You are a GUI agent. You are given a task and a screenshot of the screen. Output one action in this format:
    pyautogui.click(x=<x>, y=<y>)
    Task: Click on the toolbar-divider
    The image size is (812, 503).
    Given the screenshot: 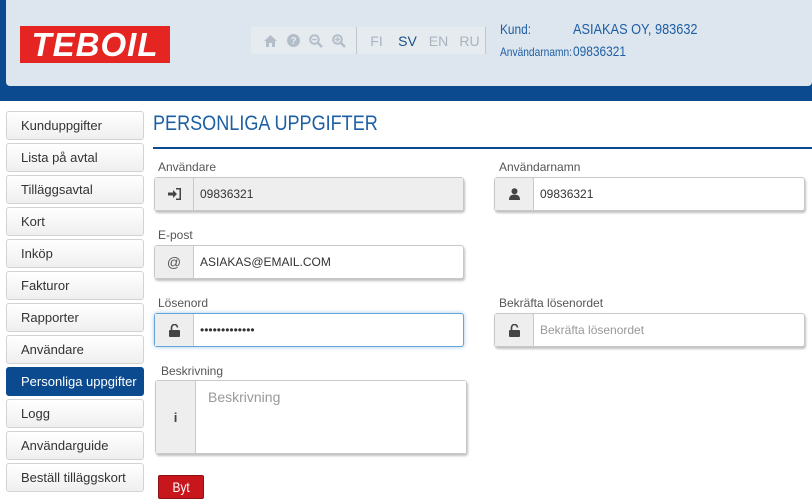 What is the action you would take?
    pyautogui.click(x=485, y=40)
    